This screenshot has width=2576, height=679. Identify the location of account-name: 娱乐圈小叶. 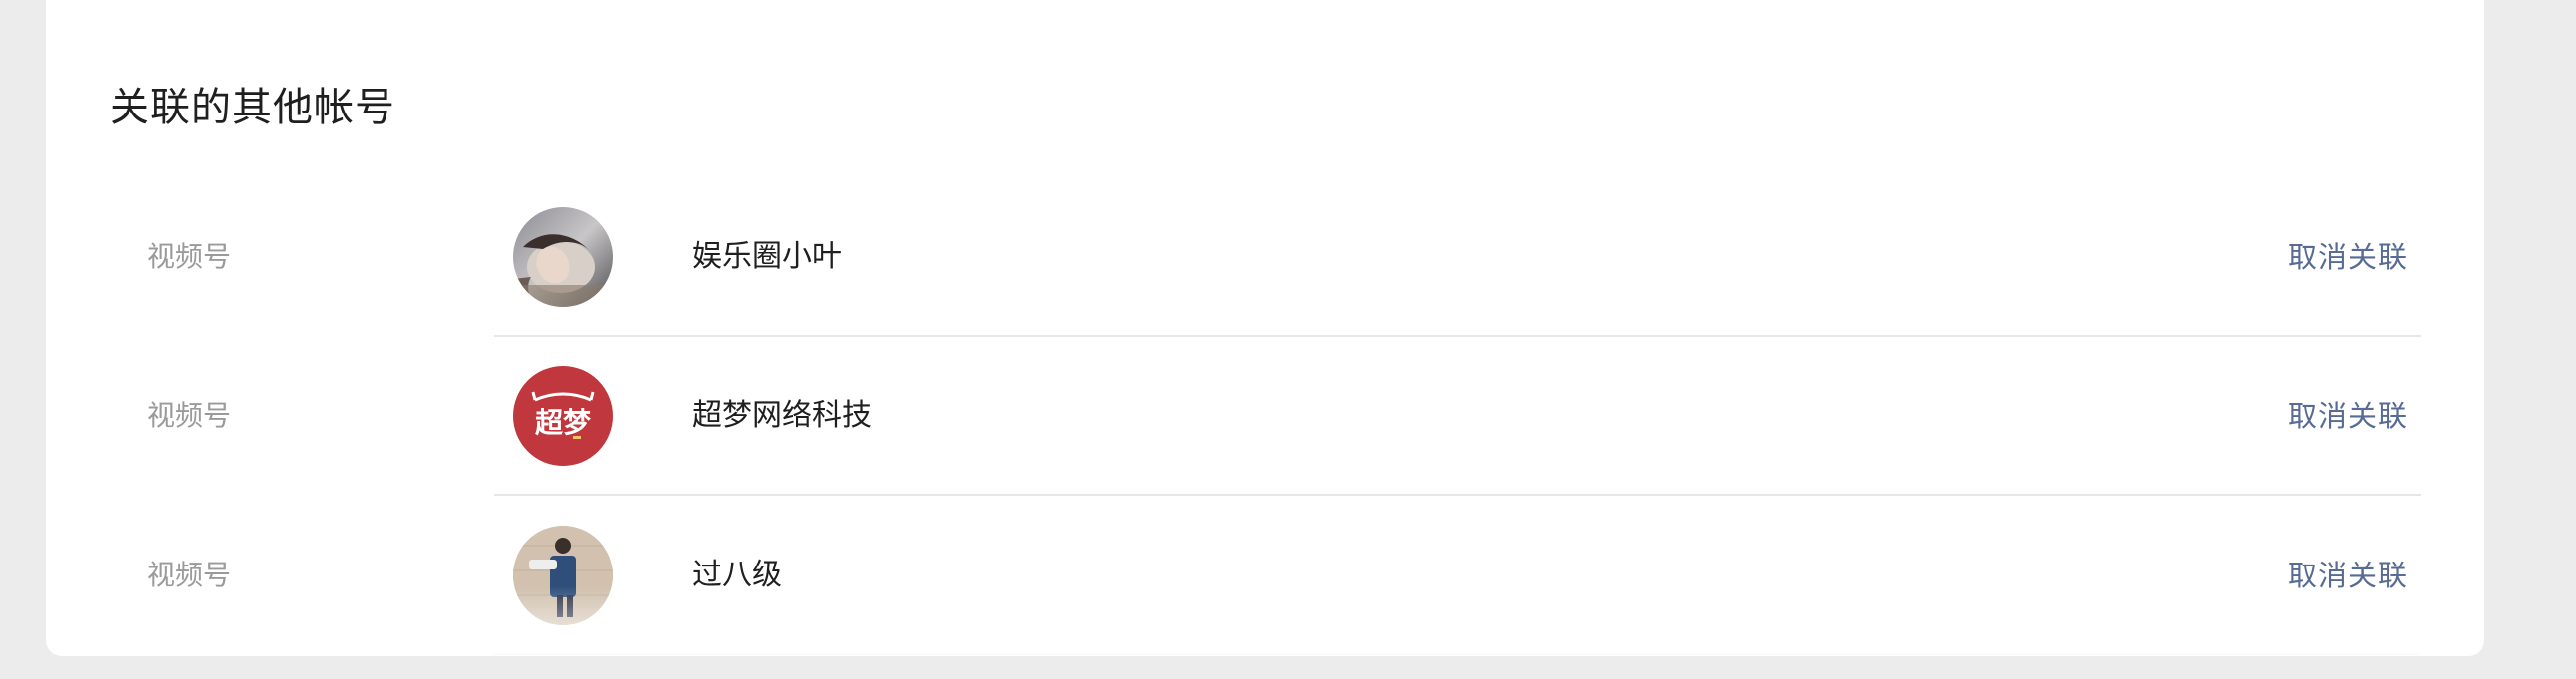
(767, 256).